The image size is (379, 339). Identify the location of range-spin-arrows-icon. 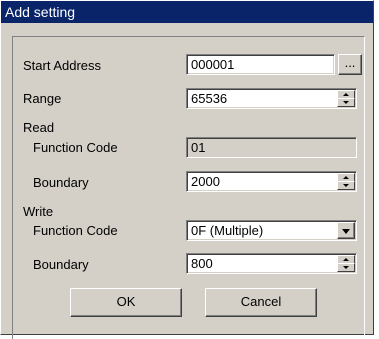
(346, 98).